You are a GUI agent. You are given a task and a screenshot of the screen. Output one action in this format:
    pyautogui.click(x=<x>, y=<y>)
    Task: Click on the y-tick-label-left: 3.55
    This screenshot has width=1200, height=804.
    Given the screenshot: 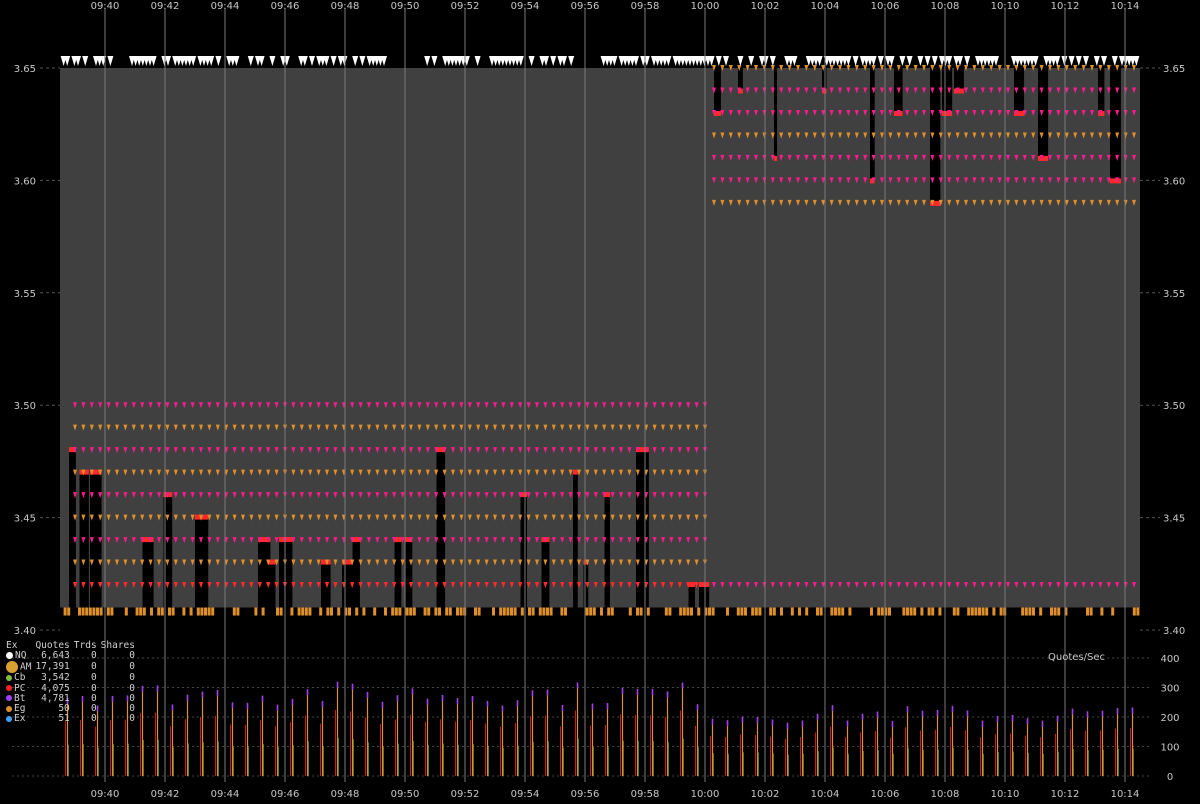 What is the action you would take?
    pyautogui.click(x=25, y=294)
    